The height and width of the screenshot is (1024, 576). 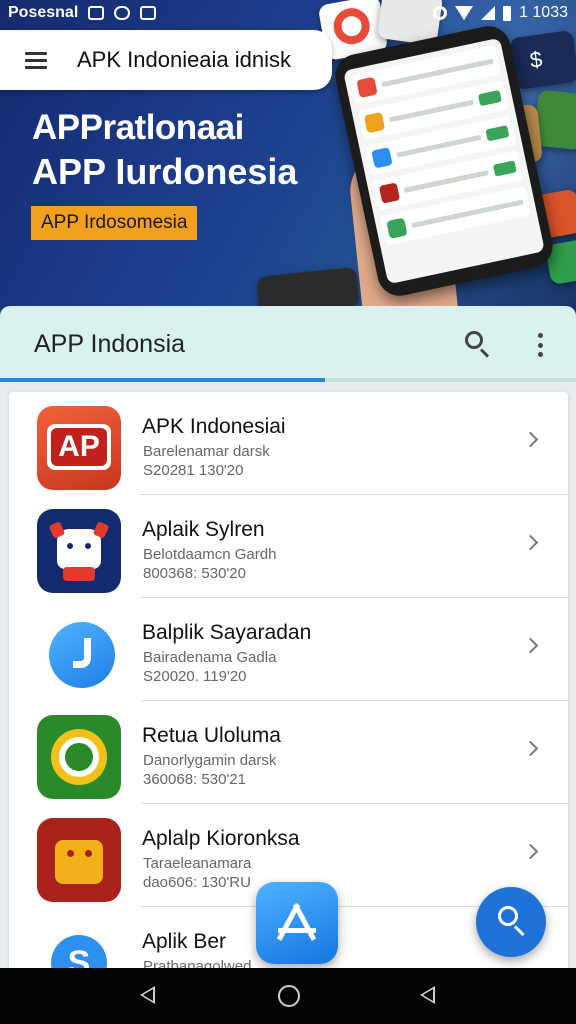 What do you see at coordinates (79, 860) in the screenshot?
I see `android-box-icon` at bounding box center [79, 860].